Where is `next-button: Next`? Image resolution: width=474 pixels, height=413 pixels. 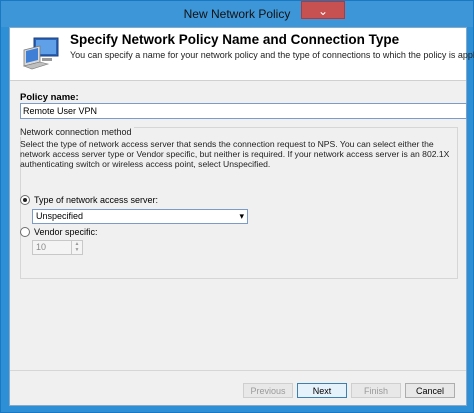
next-button: Next is located at coordinates (322, 390).